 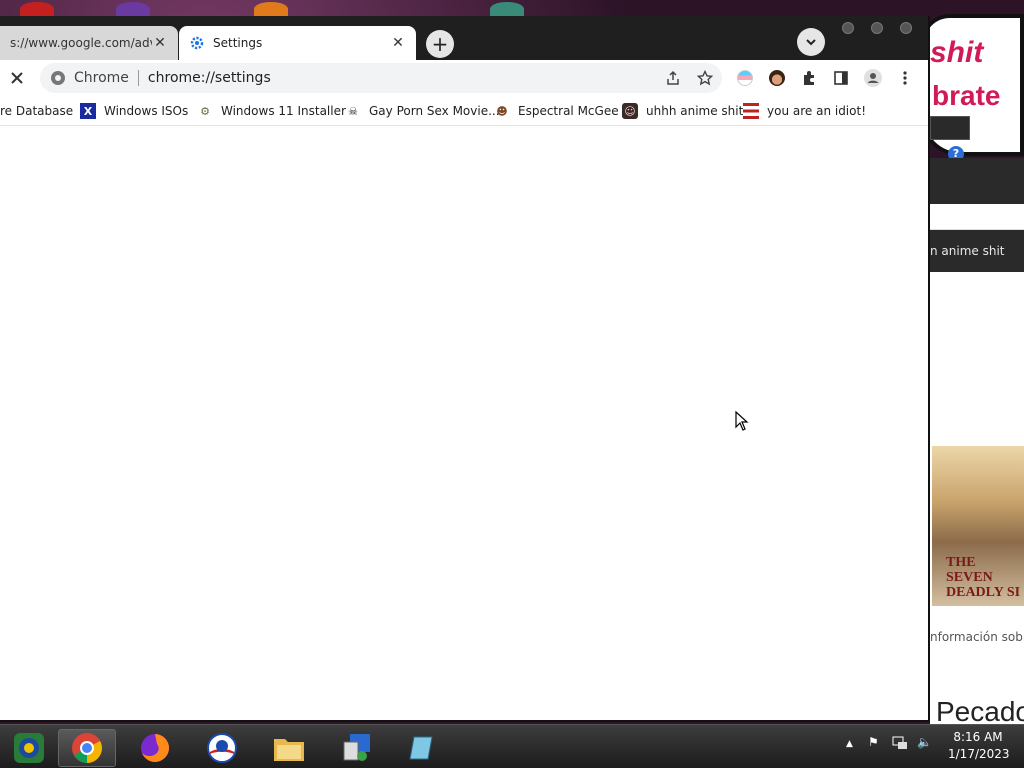 I want to click on bookmark-star-icon, so click(x=705, y=78).